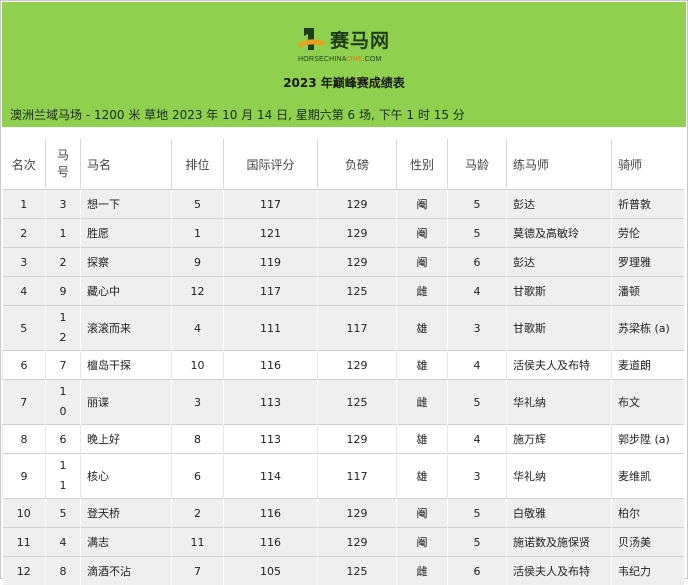 The height and width of the screenshot is (585, 688). I want to click on col-header-horse-no: 马号, so click(63, 164).